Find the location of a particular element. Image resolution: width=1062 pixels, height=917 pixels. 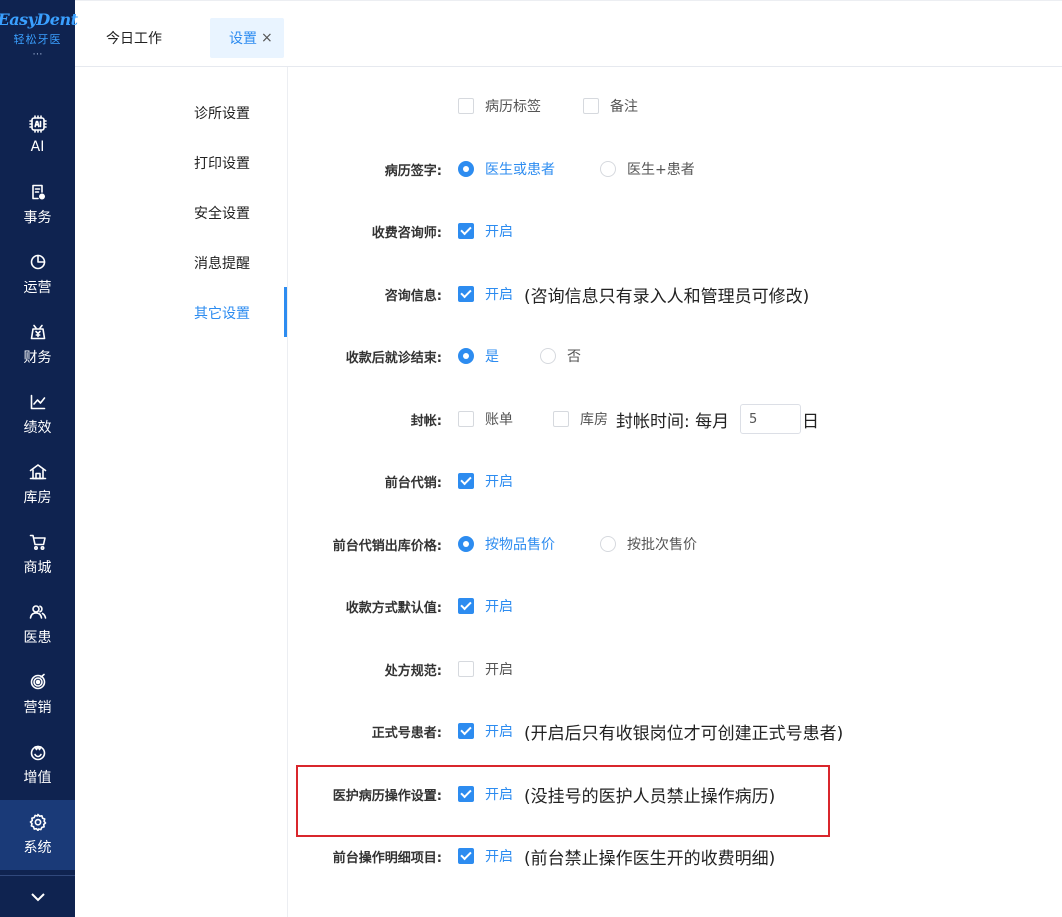

closing-warehouse-option: 库房 is located at coordinates (580, 419).